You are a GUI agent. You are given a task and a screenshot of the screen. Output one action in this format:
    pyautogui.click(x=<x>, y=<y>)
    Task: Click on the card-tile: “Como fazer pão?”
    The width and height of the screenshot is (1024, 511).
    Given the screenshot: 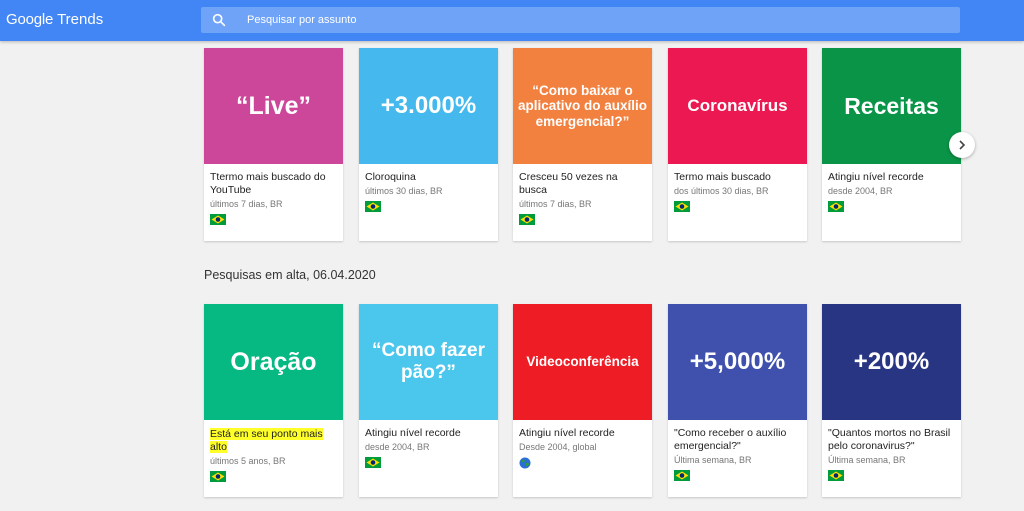 What is the action you would take?
    pyautogui.click(x=428, y=362)
    